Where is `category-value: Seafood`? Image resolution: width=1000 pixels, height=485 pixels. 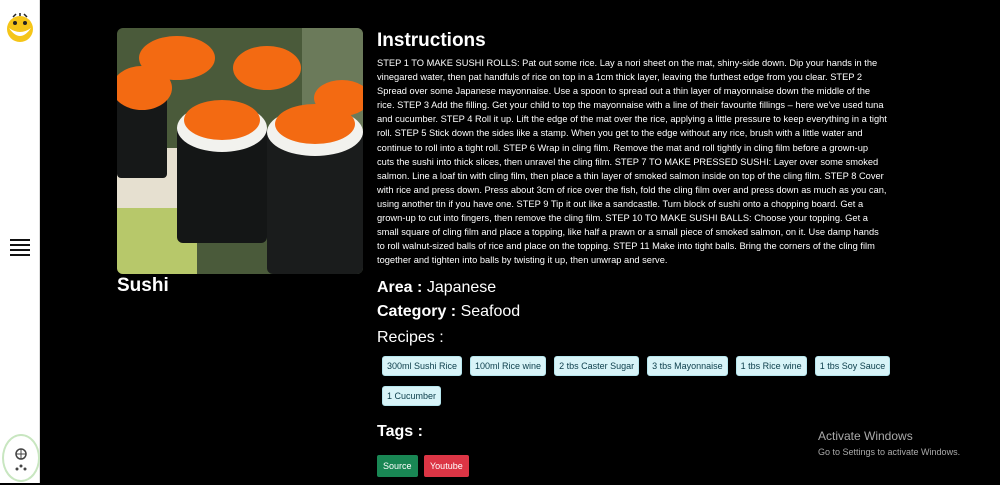 category-value: Seafood is located at coordinates (490, 311).